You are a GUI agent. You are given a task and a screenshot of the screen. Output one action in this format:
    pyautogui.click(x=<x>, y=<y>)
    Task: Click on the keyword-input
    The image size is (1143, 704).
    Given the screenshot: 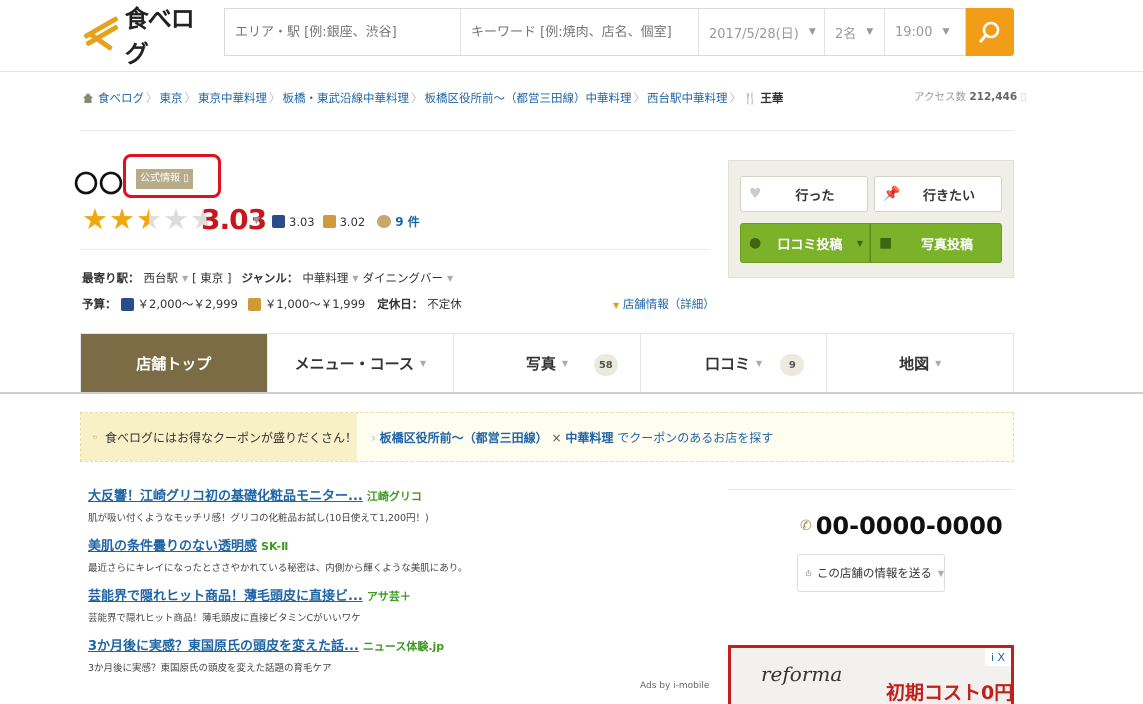 What is the action you would take?
    pyautogui.click(x=584, y=32)
    